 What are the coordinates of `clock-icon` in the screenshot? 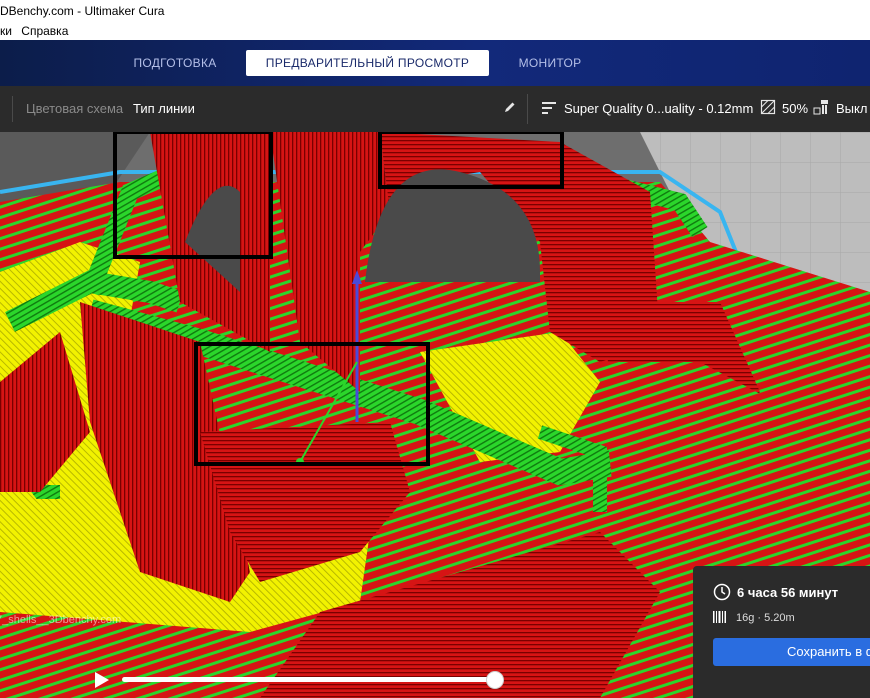 It's located at (722, 594).